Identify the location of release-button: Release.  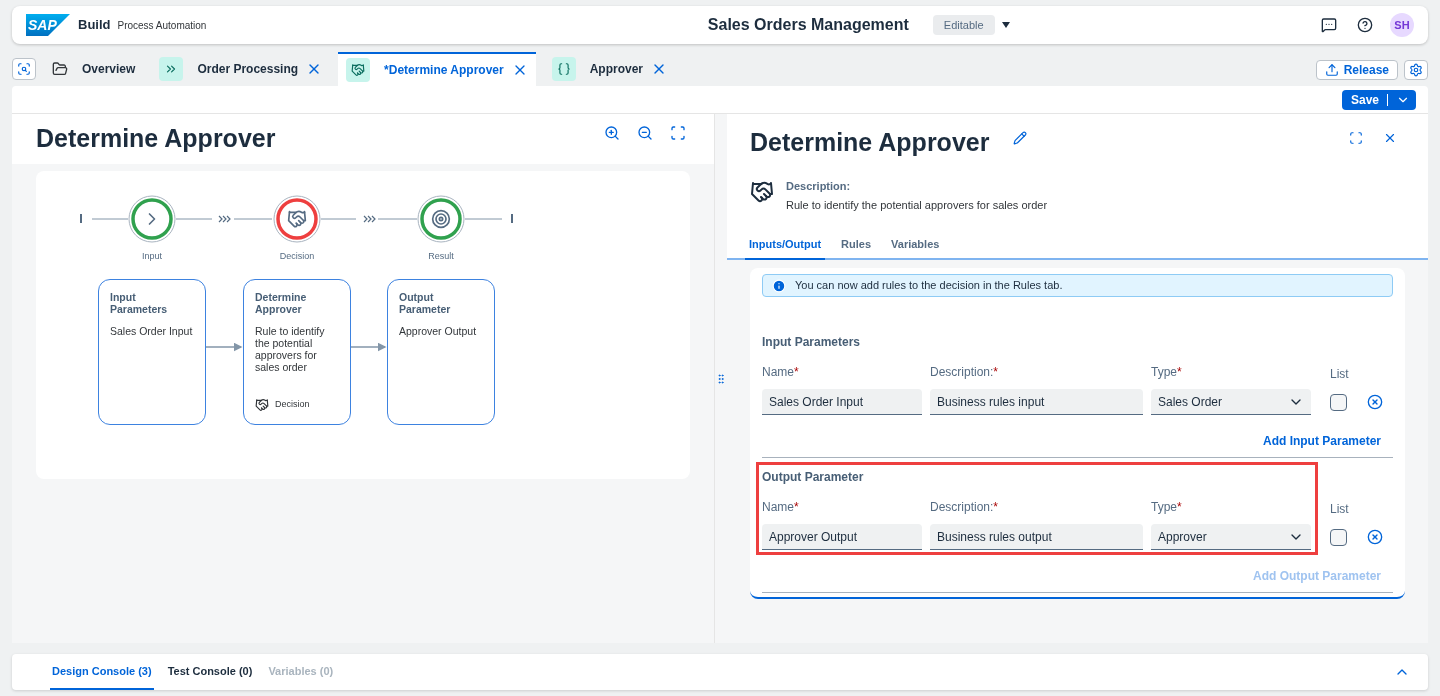
(1356, 70).